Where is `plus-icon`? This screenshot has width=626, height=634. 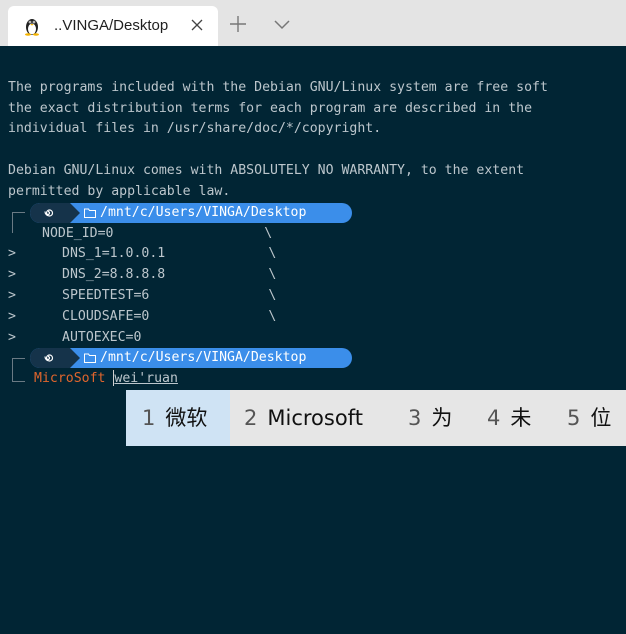 plus-icon is located at coordinates (238, 24).